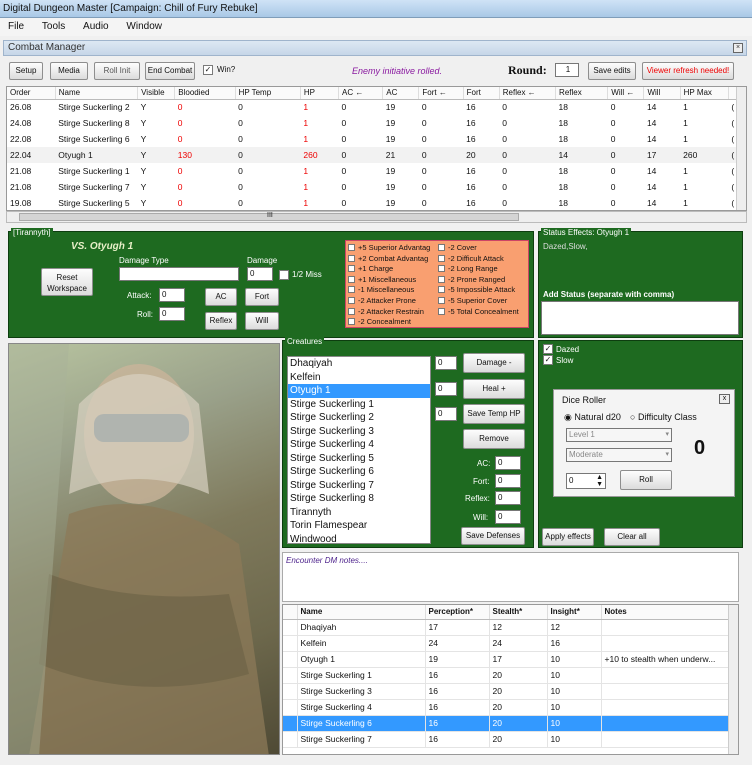 This screenshot has height=765, width=752. I want to click on creature-list-item: Kelfein, so click(359, 378).